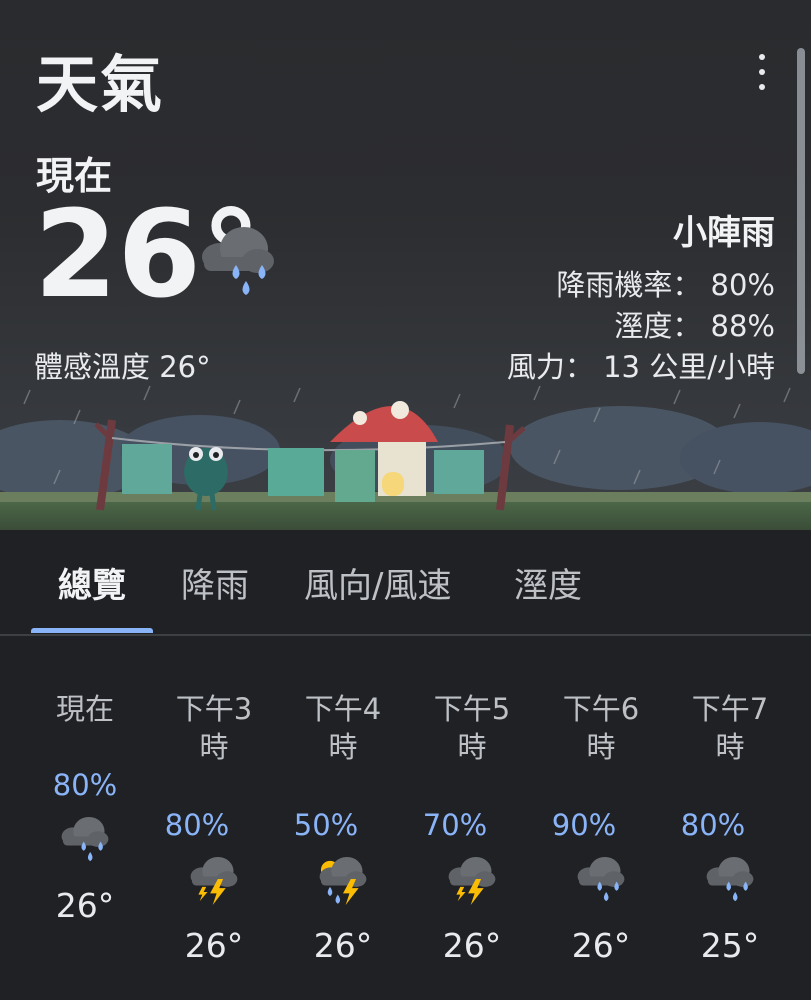  What do you see at coordinates (215, 582) in the screenshot?
I see `tab-precipitation: 降雨` at bounding box center [215, 582].